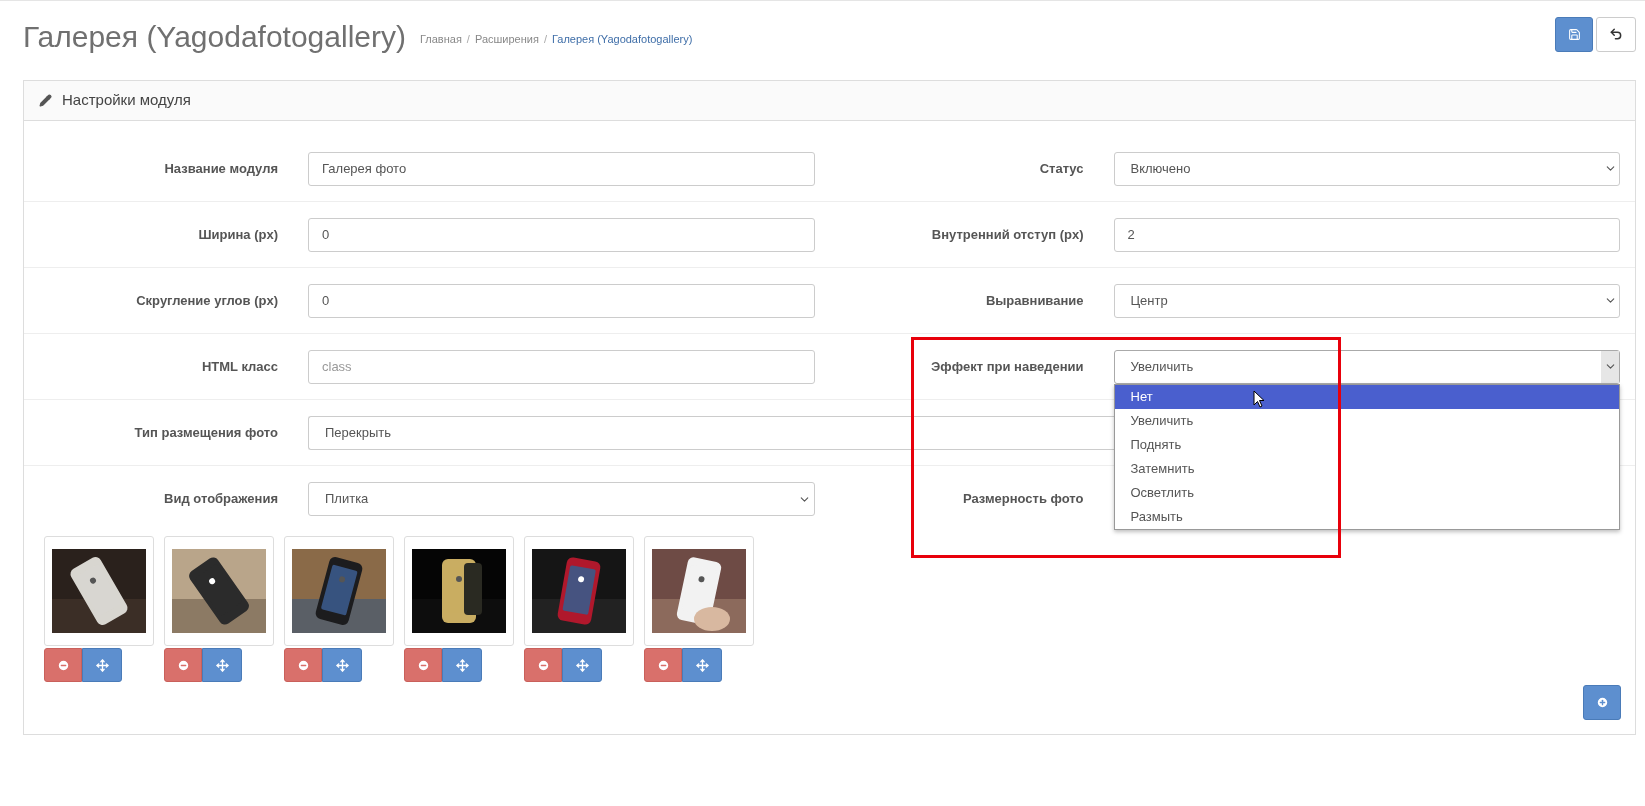 This screenshot has width=1645, height=806. Describe the element at coordinates (561, 499) in the screenshot. I see `select-field: Плитка` at that location.